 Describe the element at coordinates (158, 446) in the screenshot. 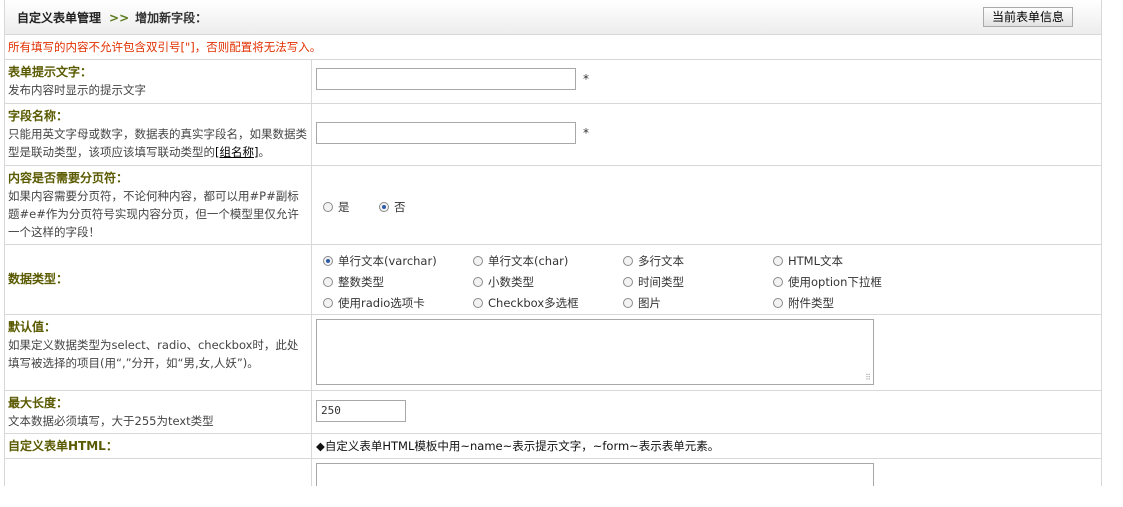

I see `row-label: 自定义表单HTML：` at that location.